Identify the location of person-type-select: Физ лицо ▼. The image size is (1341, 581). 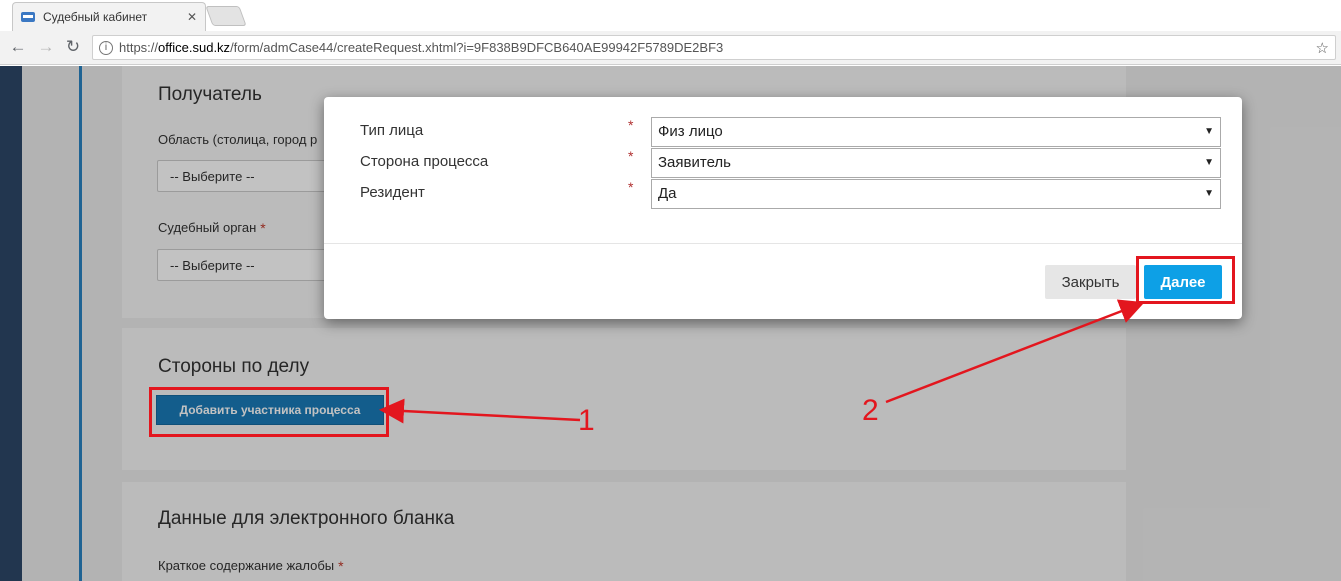
(936, 132).